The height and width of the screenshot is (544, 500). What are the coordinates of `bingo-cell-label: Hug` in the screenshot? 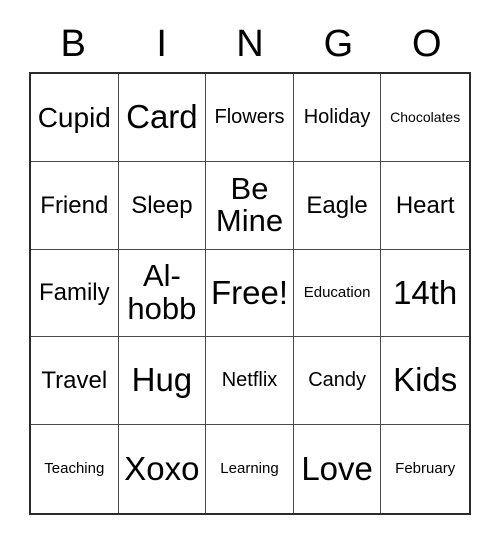 It's located at (162, 380).